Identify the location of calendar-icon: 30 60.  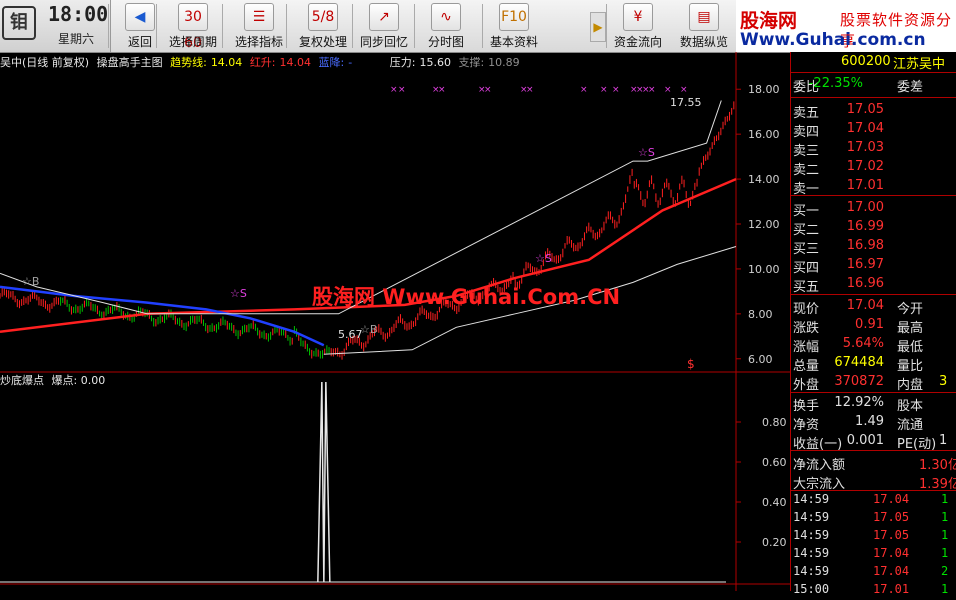
(193, 27).